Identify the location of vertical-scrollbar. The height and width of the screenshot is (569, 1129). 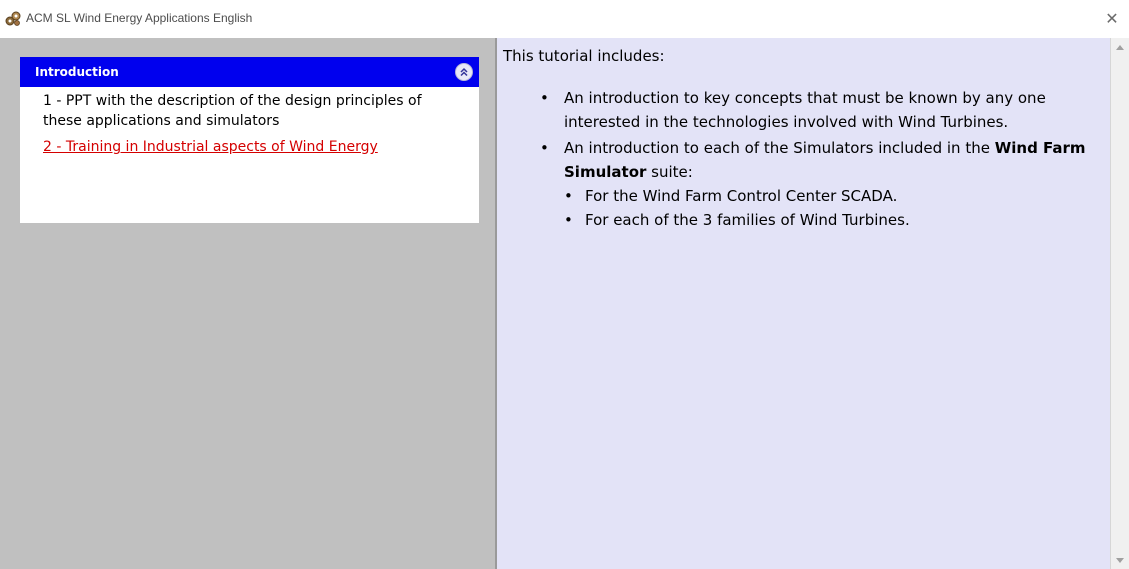
(1119, 303).